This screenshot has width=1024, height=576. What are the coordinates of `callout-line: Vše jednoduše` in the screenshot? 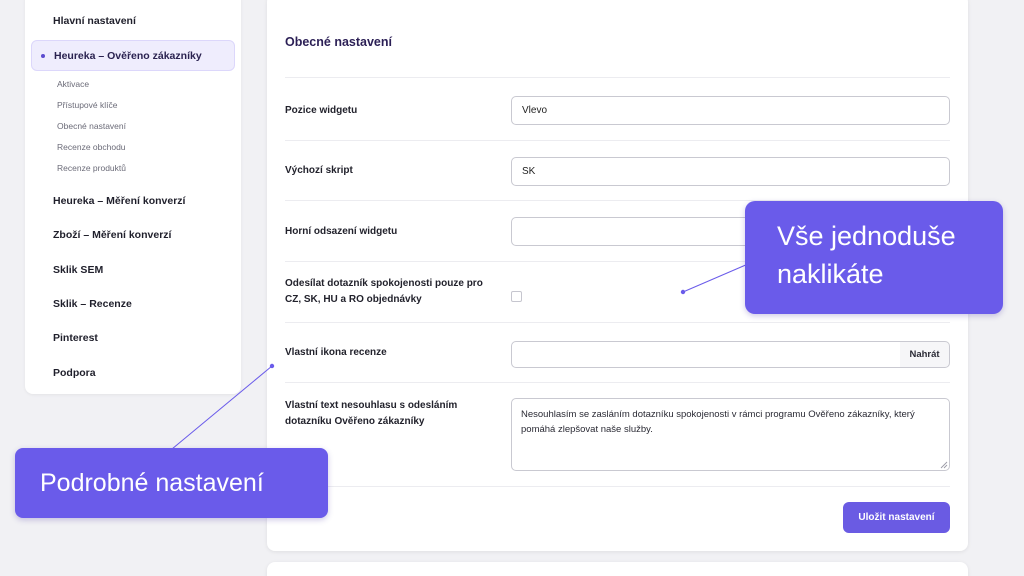 It's located at (866, 236).